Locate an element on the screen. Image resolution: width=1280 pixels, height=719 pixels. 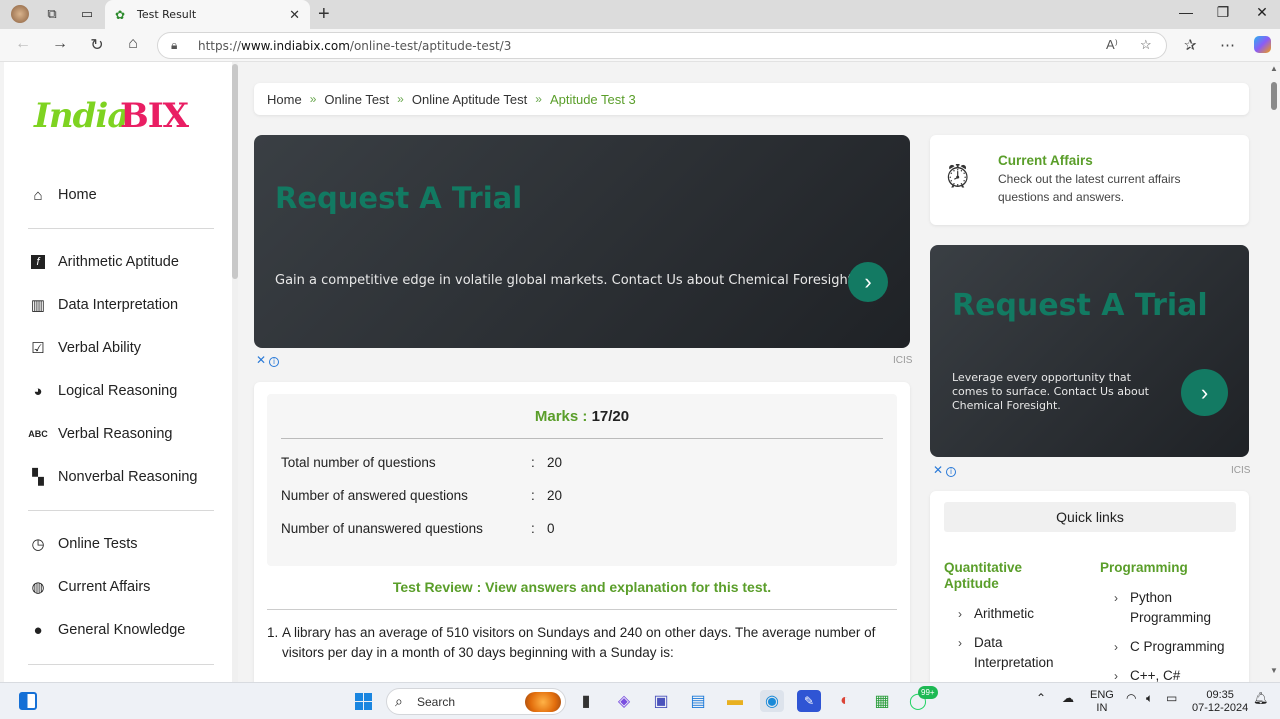
sidebar-item-logical-reasoning: ◕ Logical Reasoning is located at coordinates (102, 391).